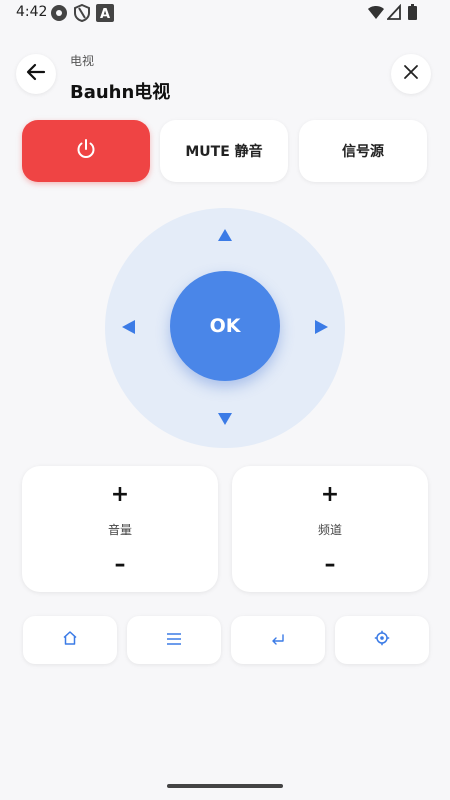 This screenshot has height=800, width=450. What do you see at coordinates (82, 61) in the screenshot?
I see `device-type-label: 电视` at bounding box center [82, 61].